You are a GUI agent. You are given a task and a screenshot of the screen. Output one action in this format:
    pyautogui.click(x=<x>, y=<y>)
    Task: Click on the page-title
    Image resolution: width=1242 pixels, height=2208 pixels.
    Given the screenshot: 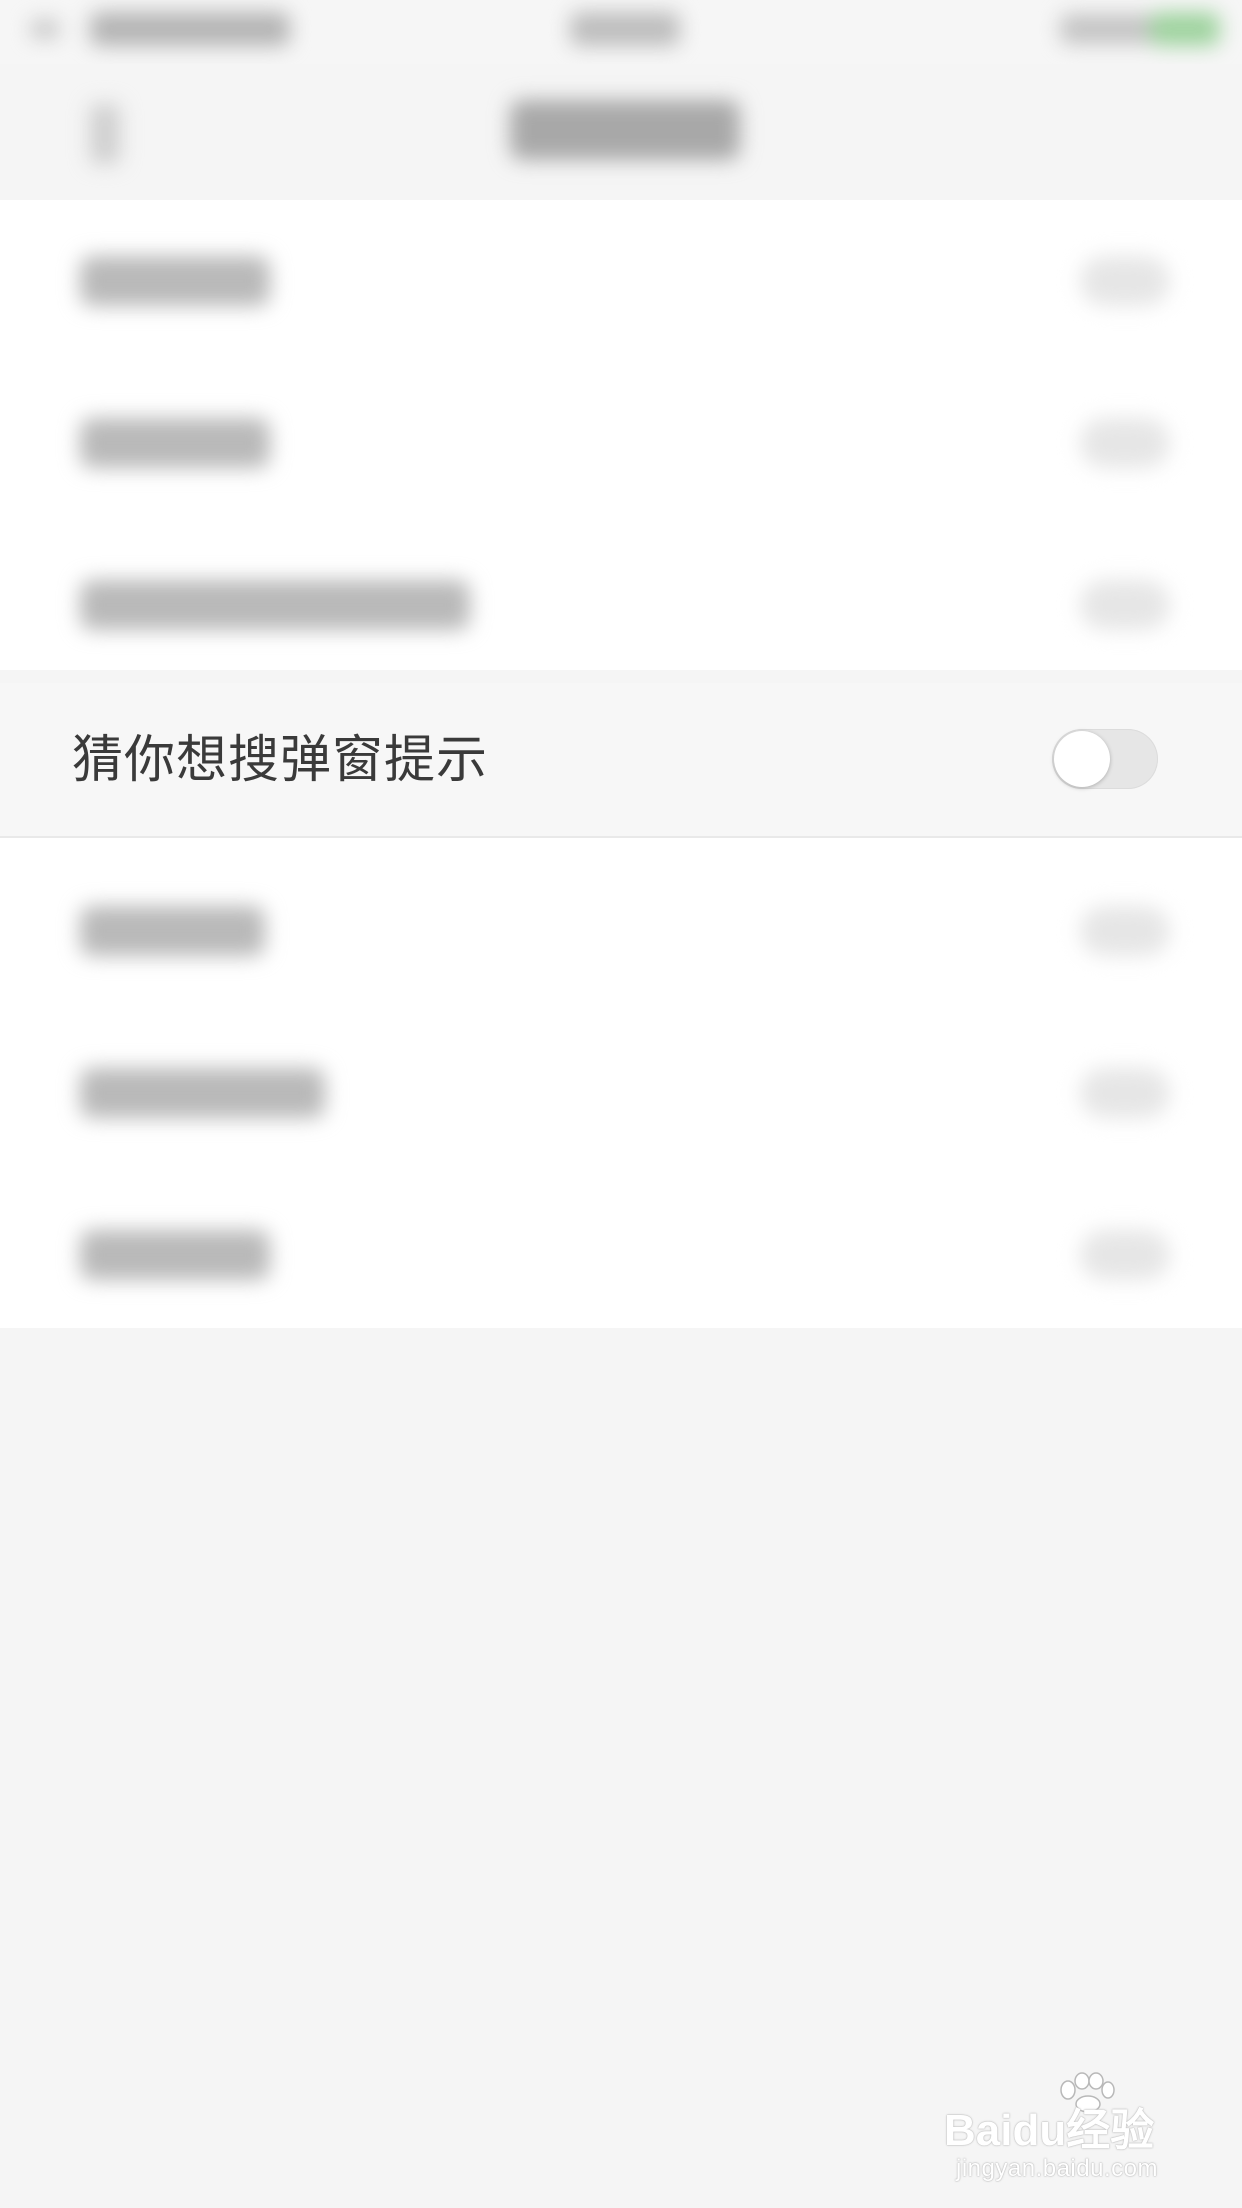 What is the action you would take?
    pyautogui.click(x=625, y=130)
    